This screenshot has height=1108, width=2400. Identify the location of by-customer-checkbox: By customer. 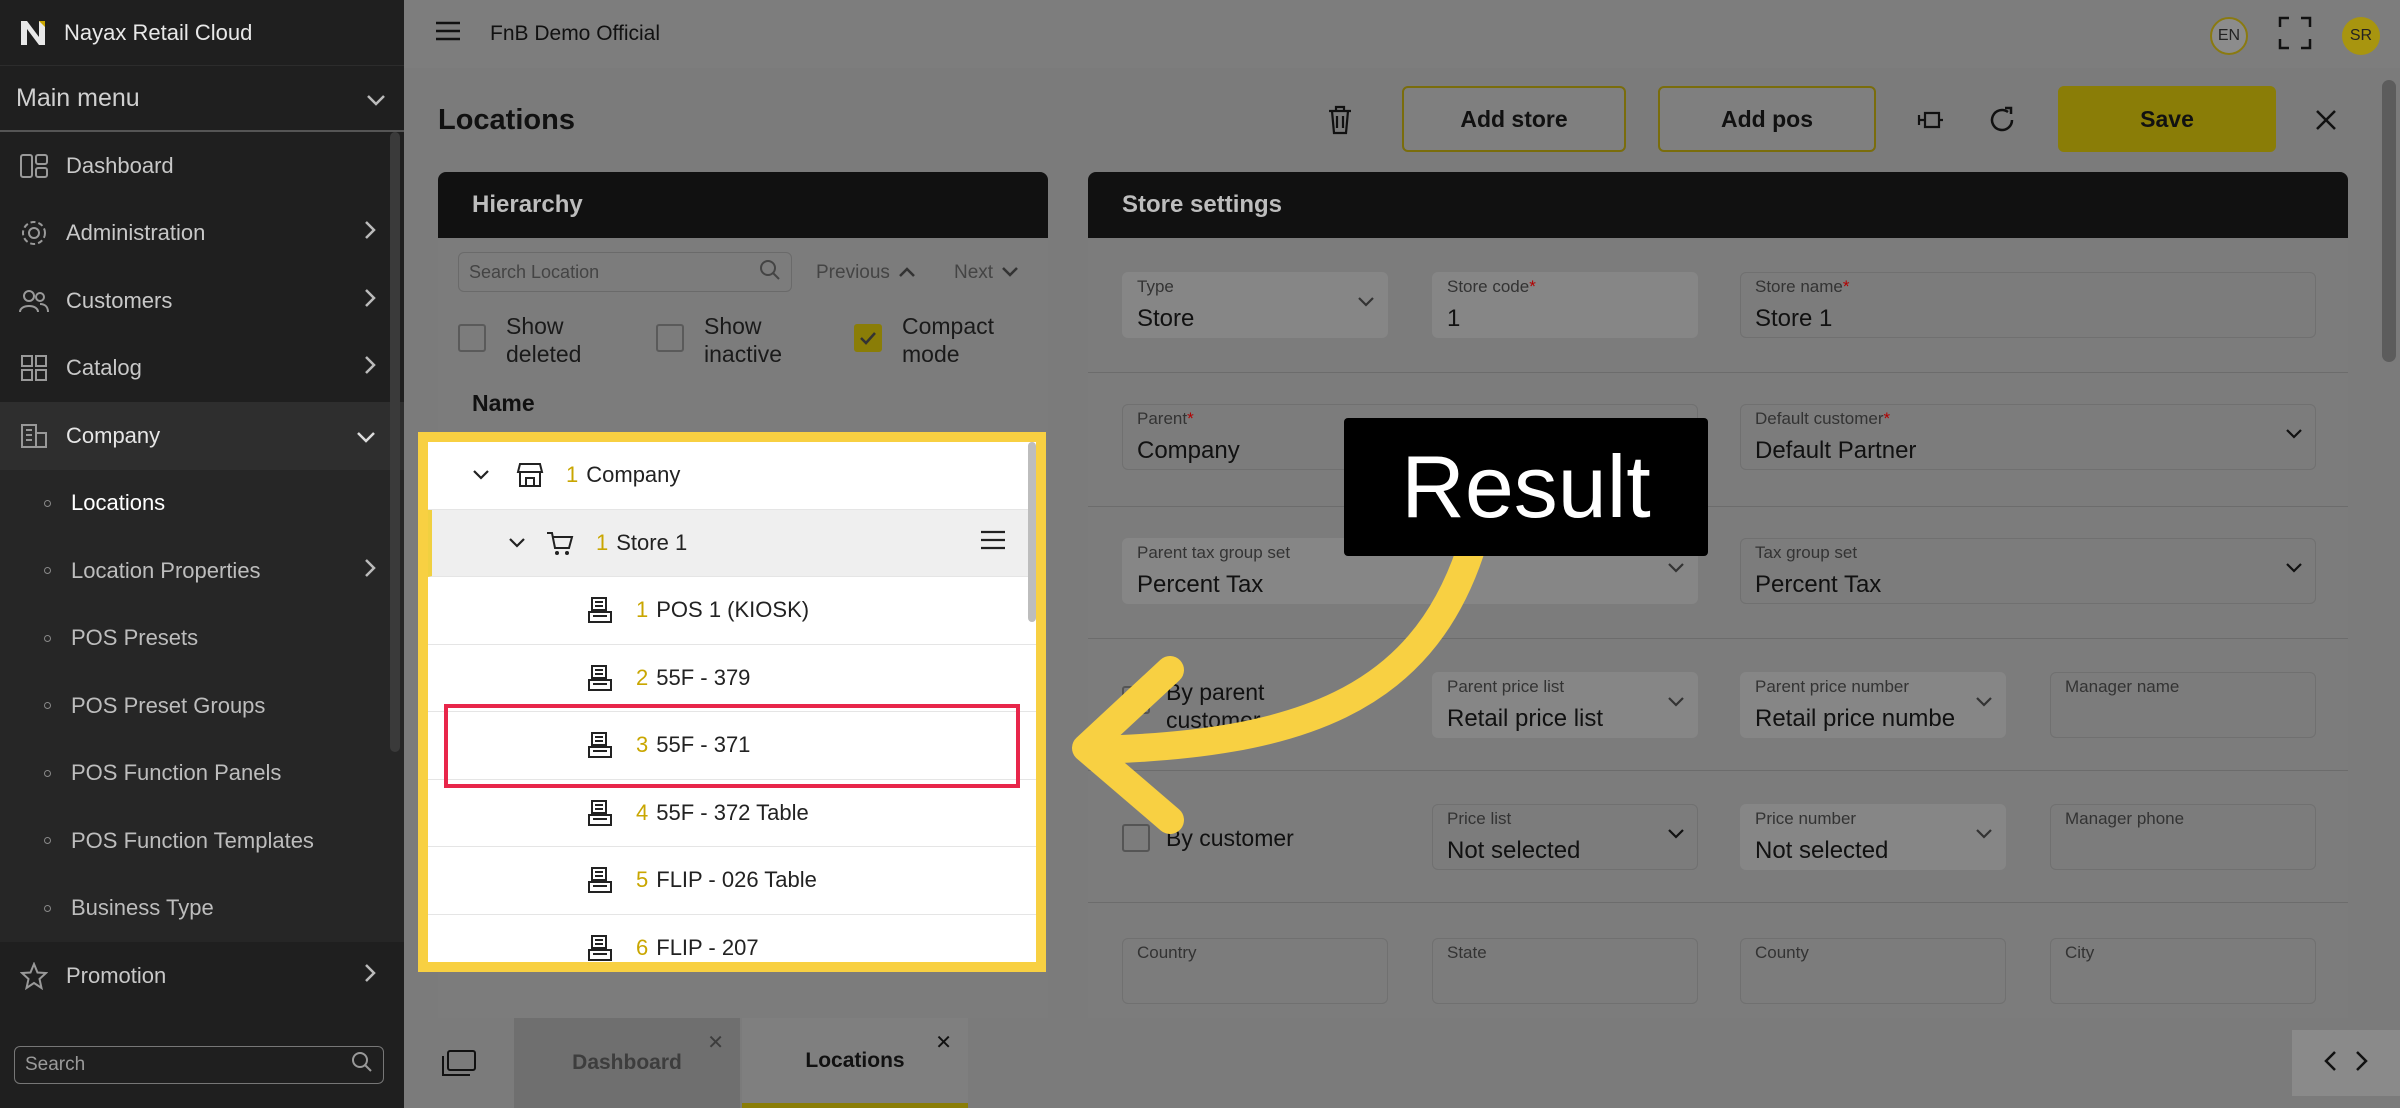
(1208, 838).